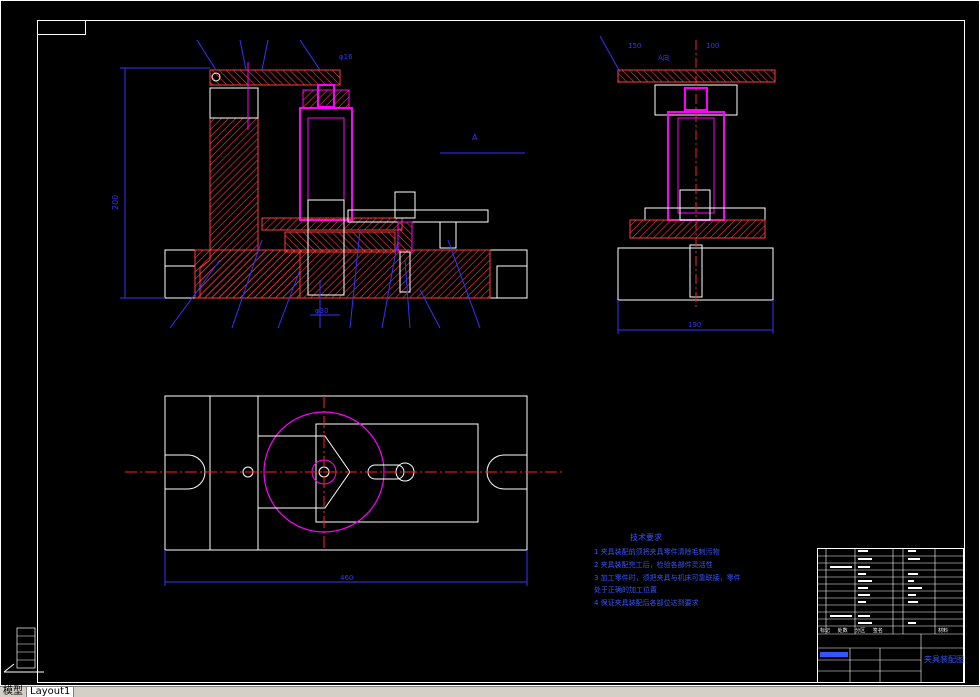 Image resolution: width=980 pixels, height=697 pixels. What do you see at coordinates (346, 57) in the screenshot?
I see `dim-pitch-text: φ16` at bounding box center [346, 57].